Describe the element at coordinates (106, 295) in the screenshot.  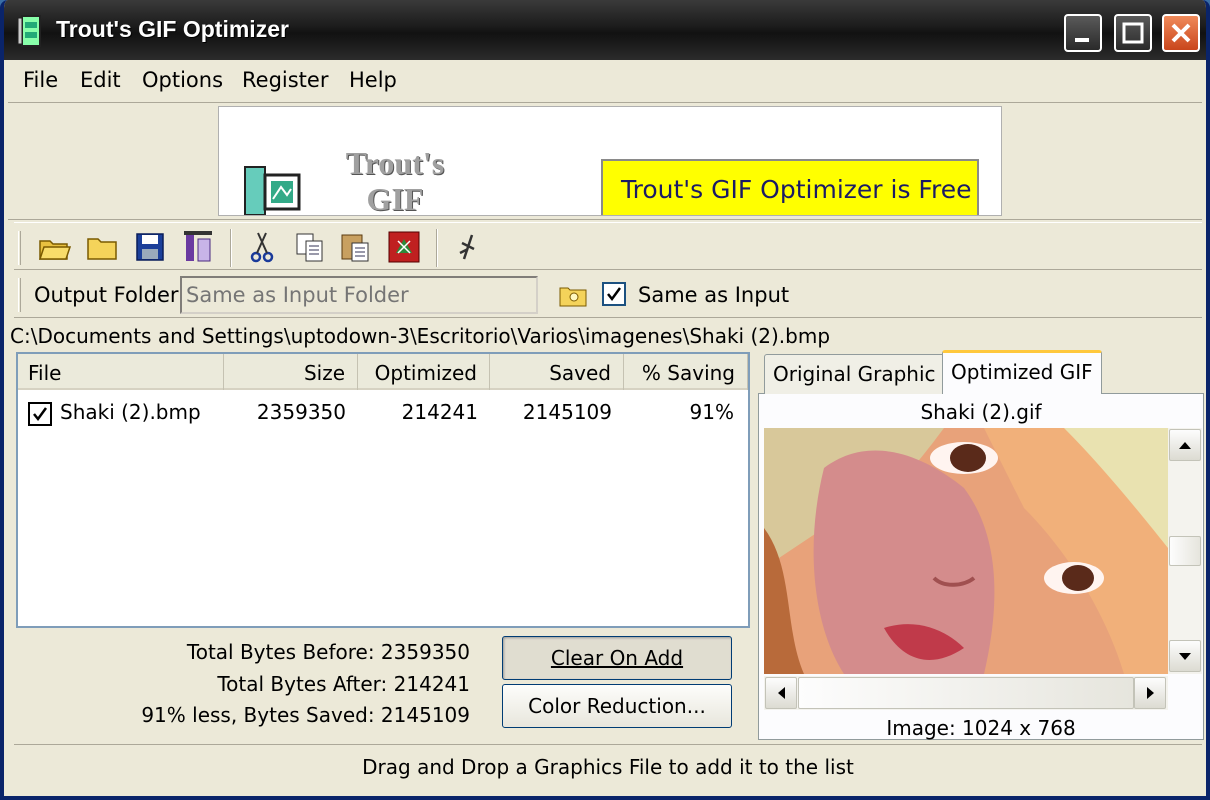
I see `output-folder-label: Output Folder` at that location.